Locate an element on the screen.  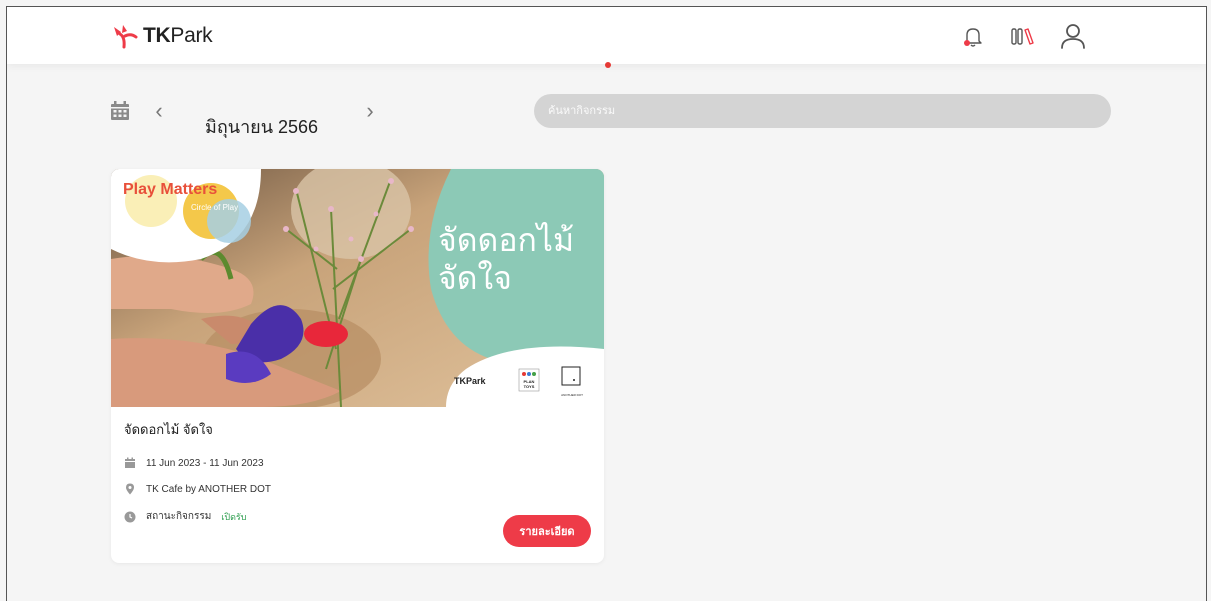
top-header: TKPark is located at coordinates (606, 35).